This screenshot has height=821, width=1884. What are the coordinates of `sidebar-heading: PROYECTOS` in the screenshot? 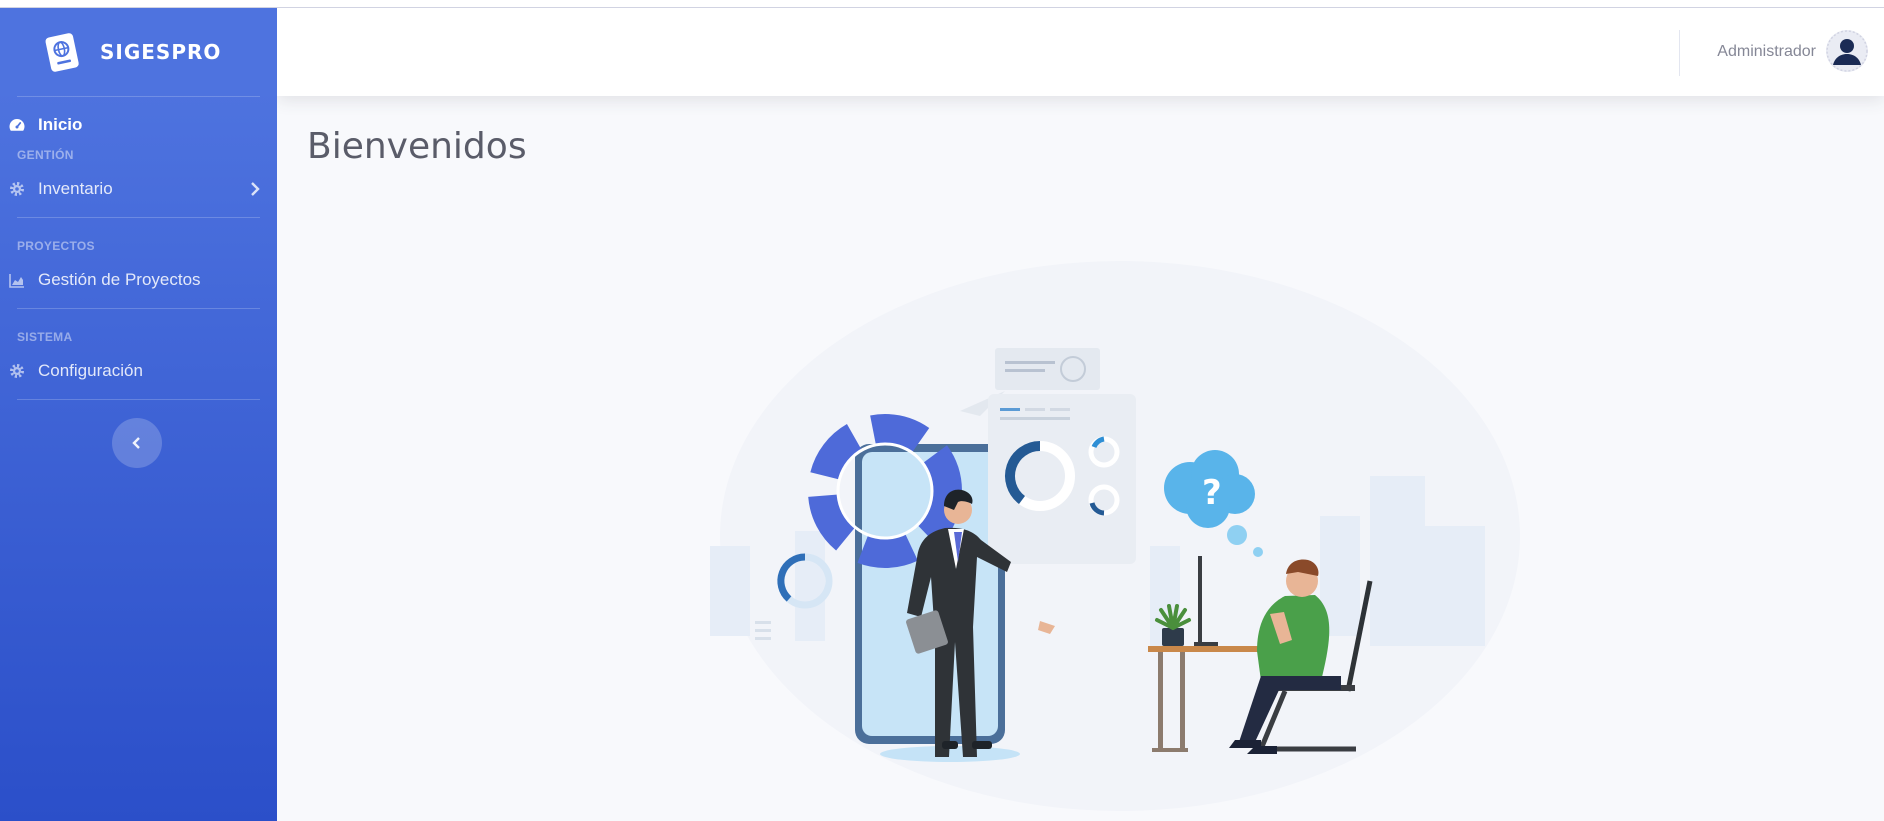 It's located at (56, 246).